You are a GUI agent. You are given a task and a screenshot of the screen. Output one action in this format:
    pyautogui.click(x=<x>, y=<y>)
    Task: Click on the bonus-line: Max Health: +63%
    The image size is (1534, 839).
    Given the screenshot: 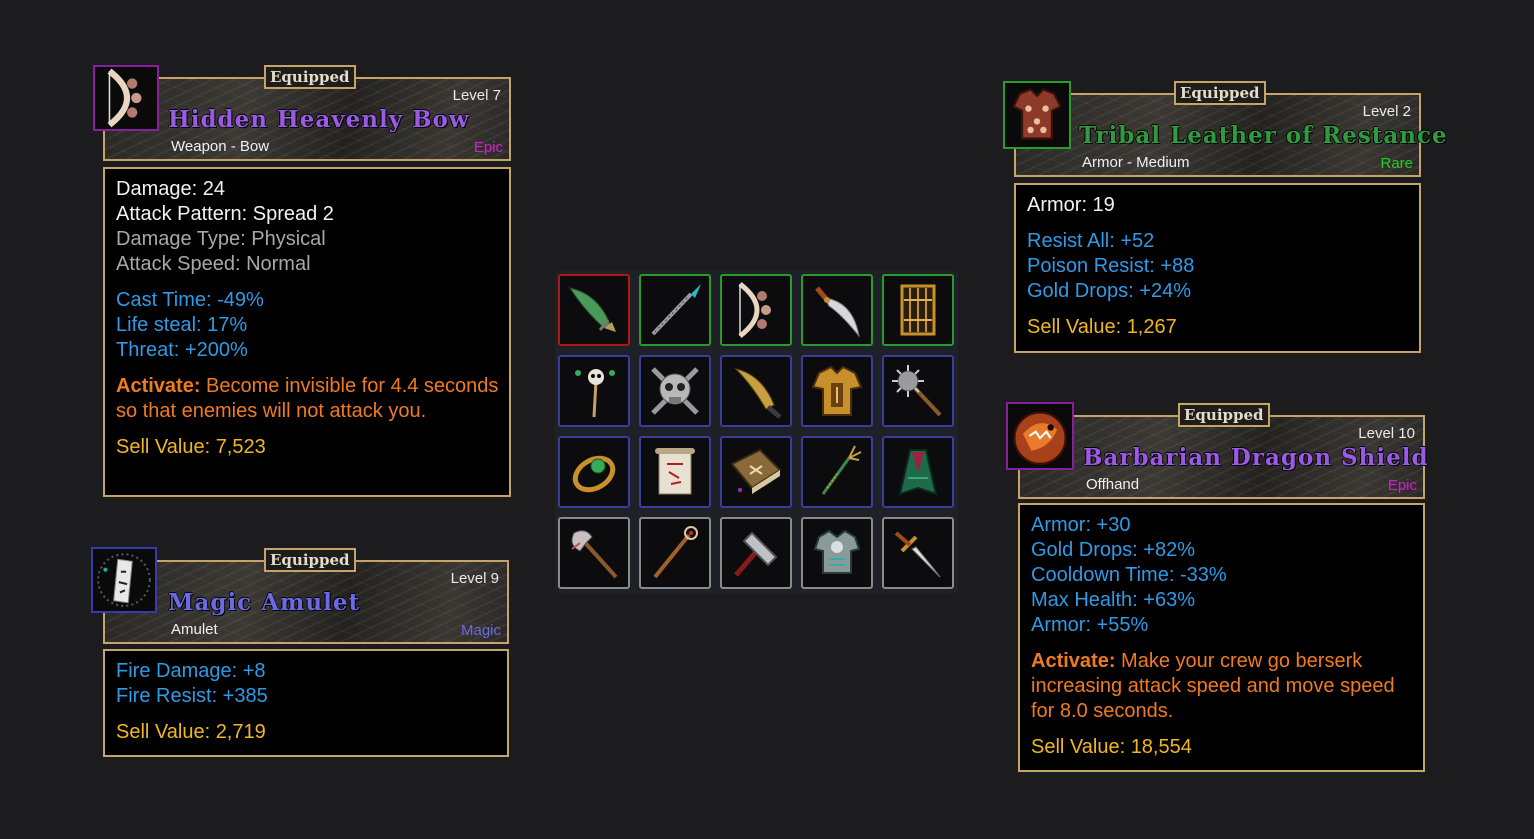 What is the action you would take?
    pyautogui.click(x=1113, y=600)
    